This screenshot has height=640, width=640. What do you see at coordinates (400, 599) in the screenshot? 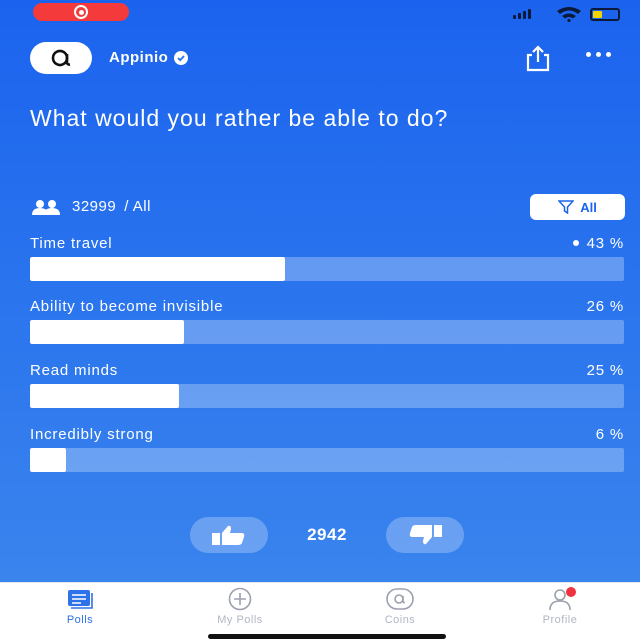
I see `coin-icon` at bounding box center [400, 599].